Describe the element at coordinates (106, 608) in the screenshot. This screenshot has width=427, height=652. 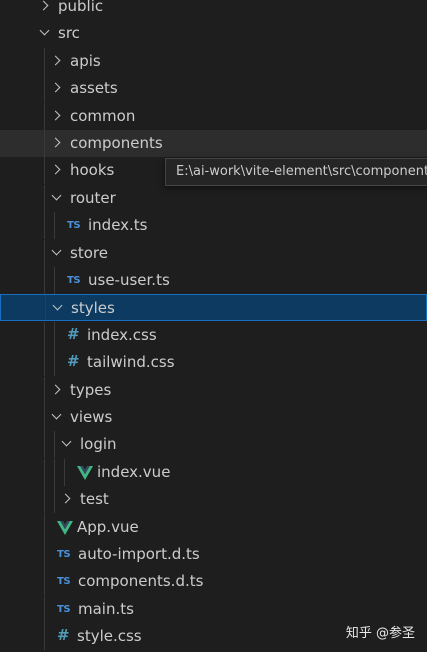
I see `tree-item-label: main.ts` at that location.